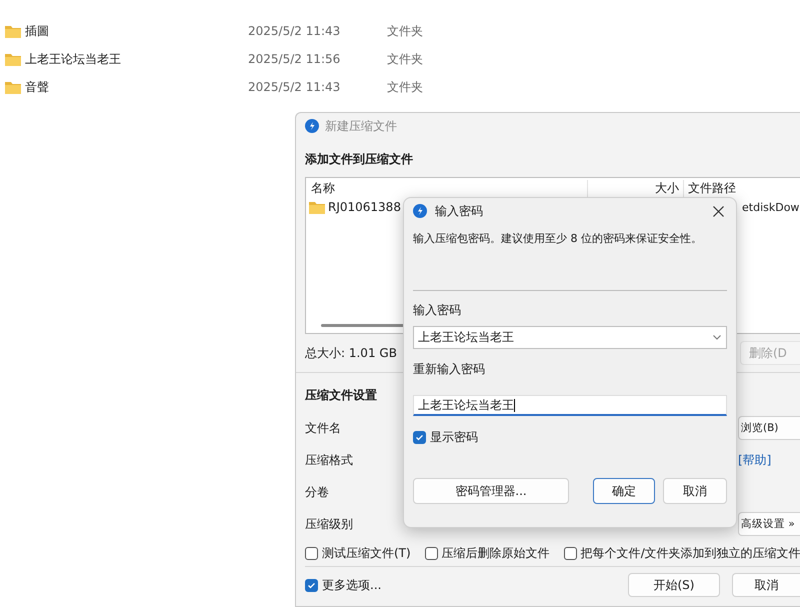  I want to click on password-combobox: 上老王论坛当老王, so click(570, 337).